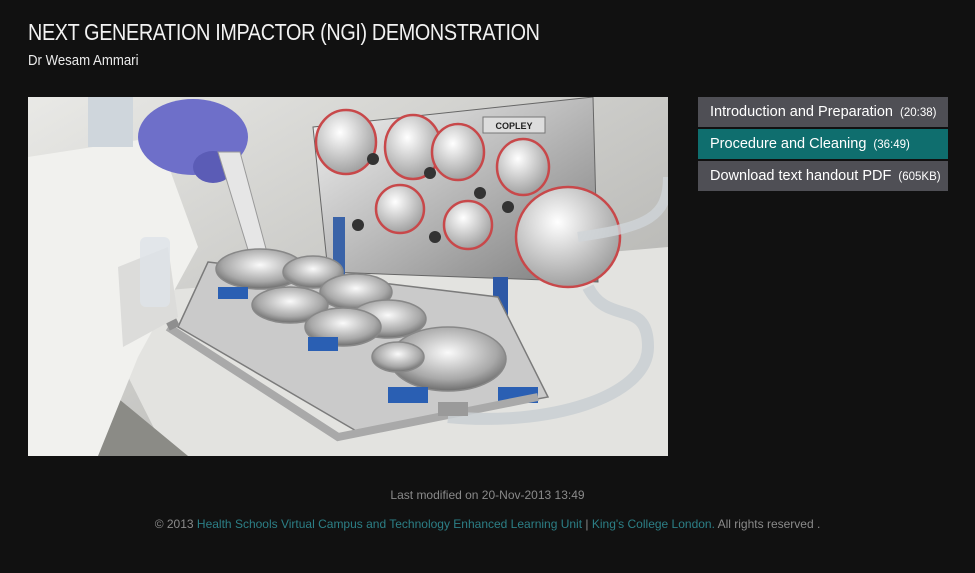 The width and height of the screenshot is (975, 573). I want to click on chapter-introduction-preparation: Introduction and Preparation (20:38), so click(823, 112).